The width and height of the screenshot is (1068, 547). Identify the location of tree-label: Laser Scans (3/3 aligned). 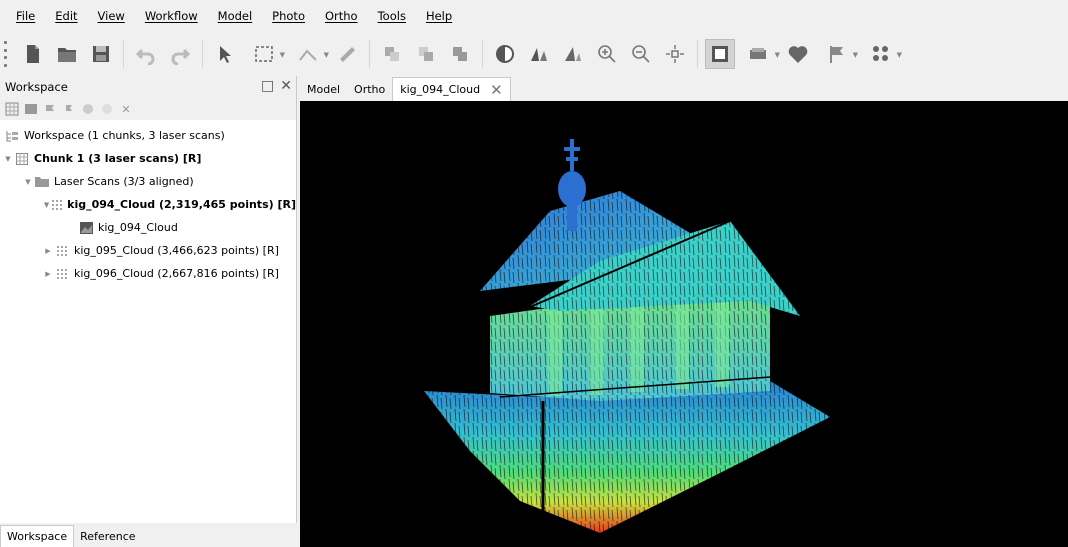
(124, 181).